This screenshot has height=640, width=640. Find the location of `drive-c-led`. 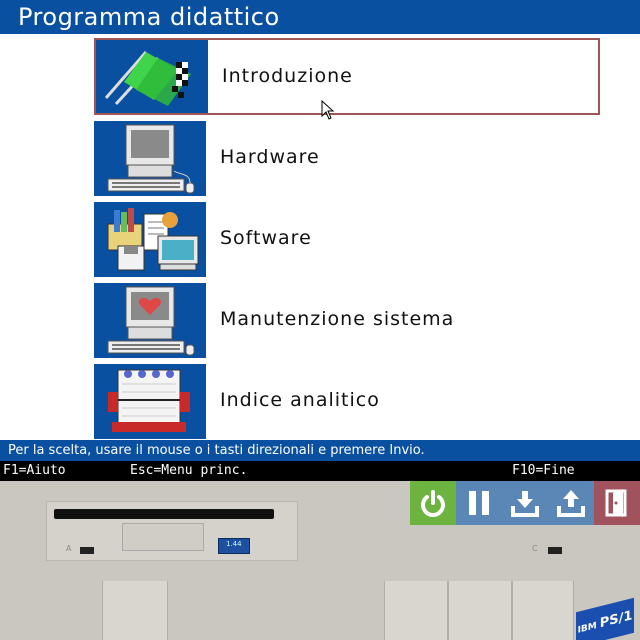

drive-c-led is located at coordinates (555, 550).